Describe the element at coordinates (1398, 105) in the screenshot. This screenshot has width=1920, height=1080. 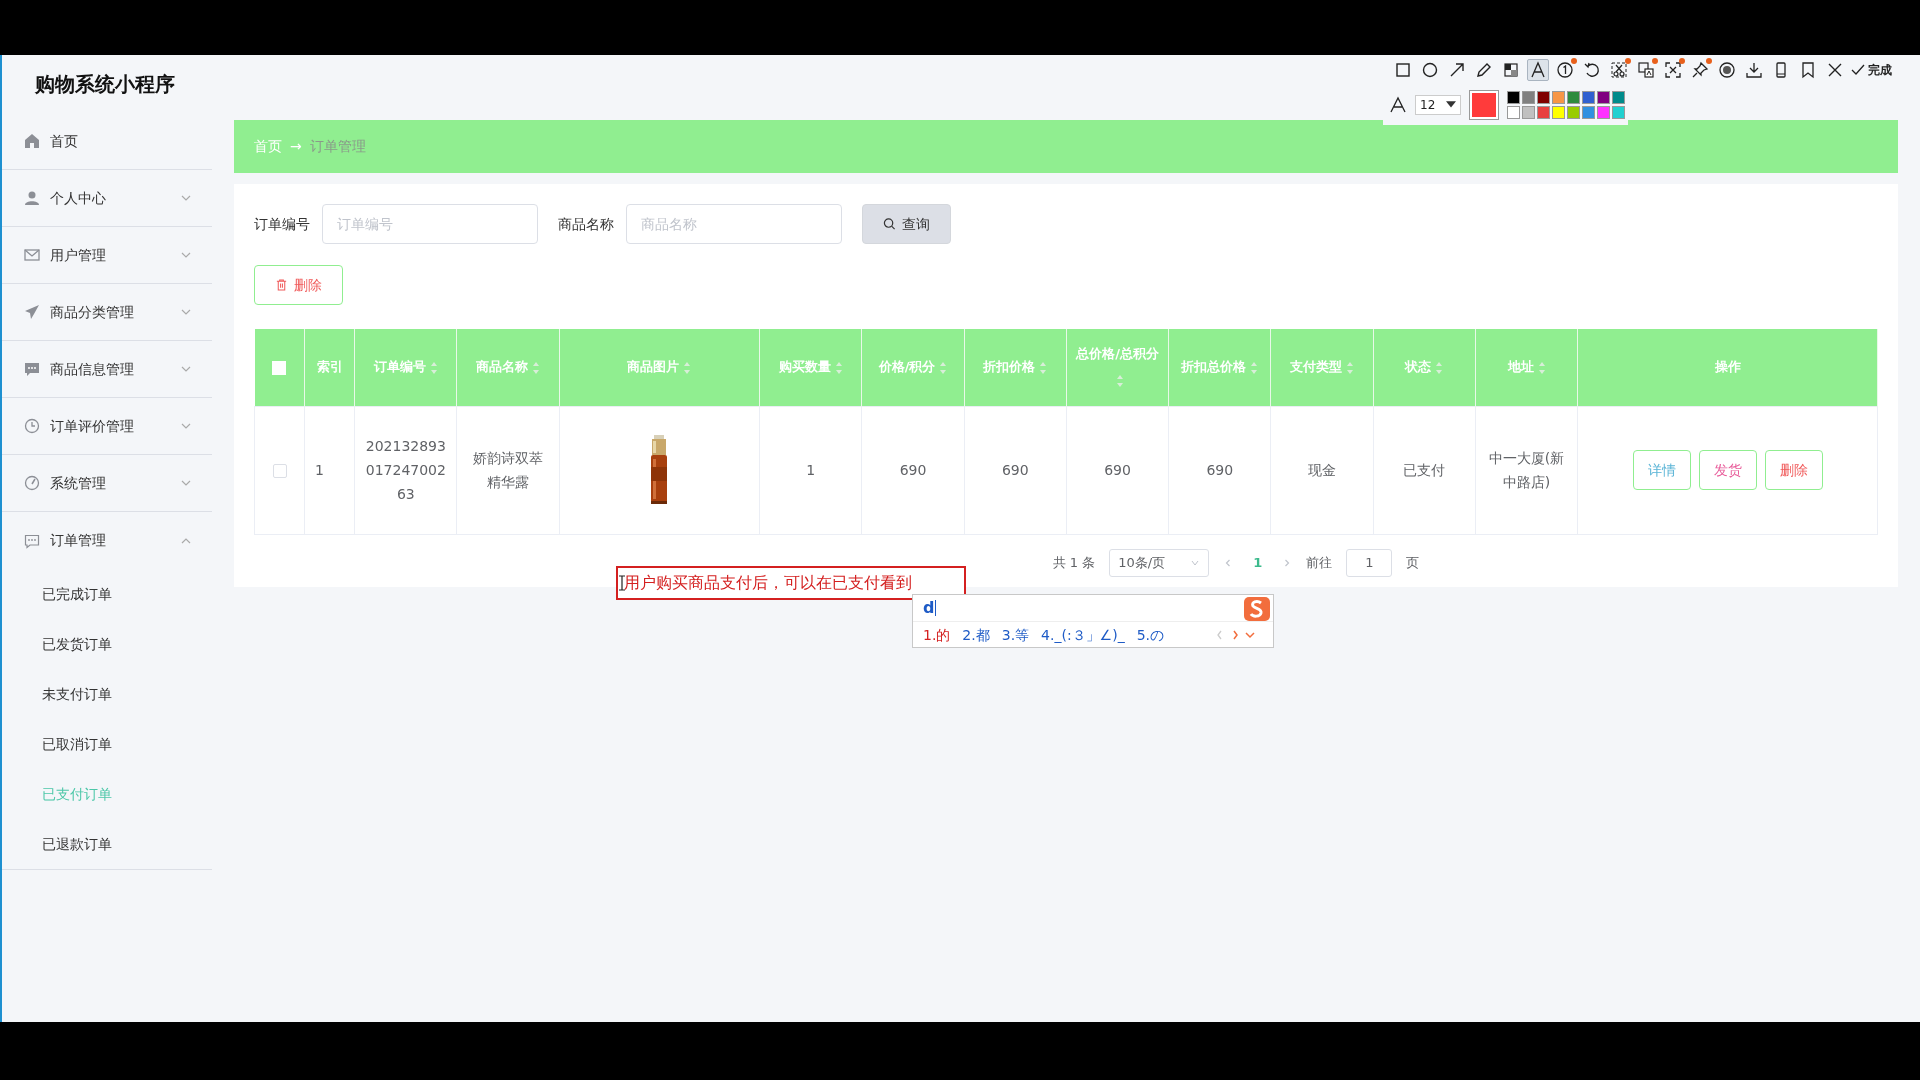
I see `font-size-icon` at that location.